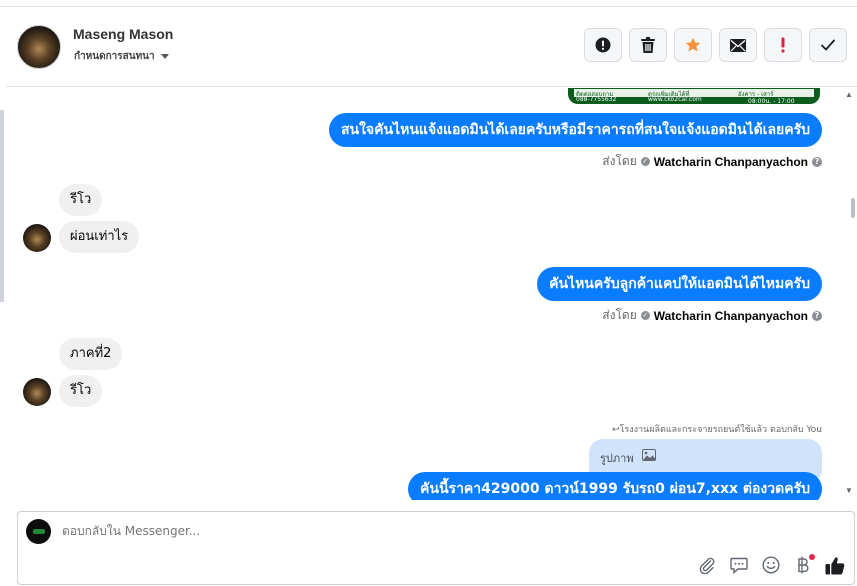 Image resolution: width=857 pixels, height=586 pixels. I want to click on done-button, so click(828, 45).